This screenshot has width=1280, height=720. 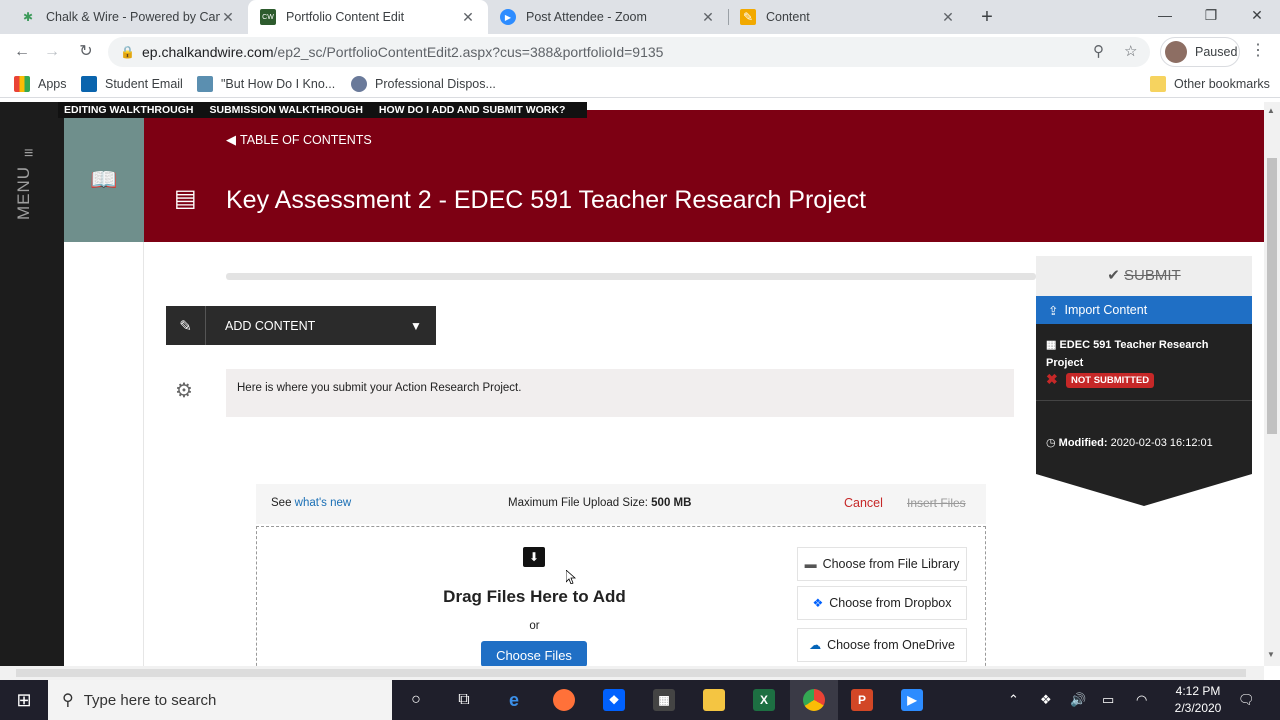 I want to click on maximize-button: ❐, so click(x=1211, y=15).